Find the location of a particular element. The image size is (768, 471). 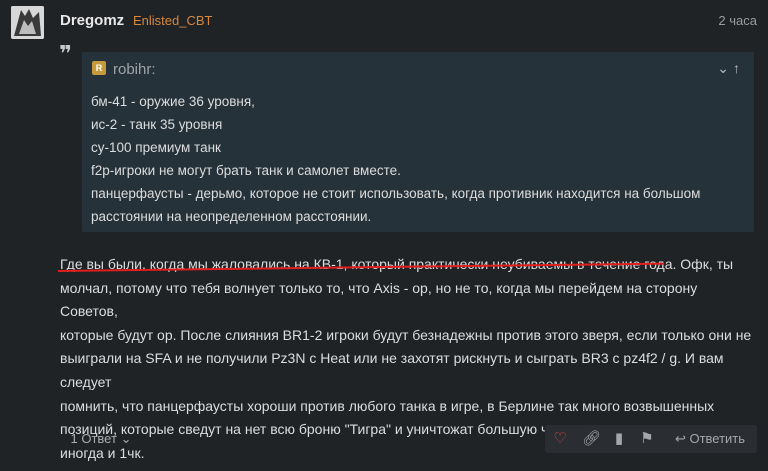

quote-line: расстоянии на неопределенном расстоянии. is located at coordinates (231, 216).